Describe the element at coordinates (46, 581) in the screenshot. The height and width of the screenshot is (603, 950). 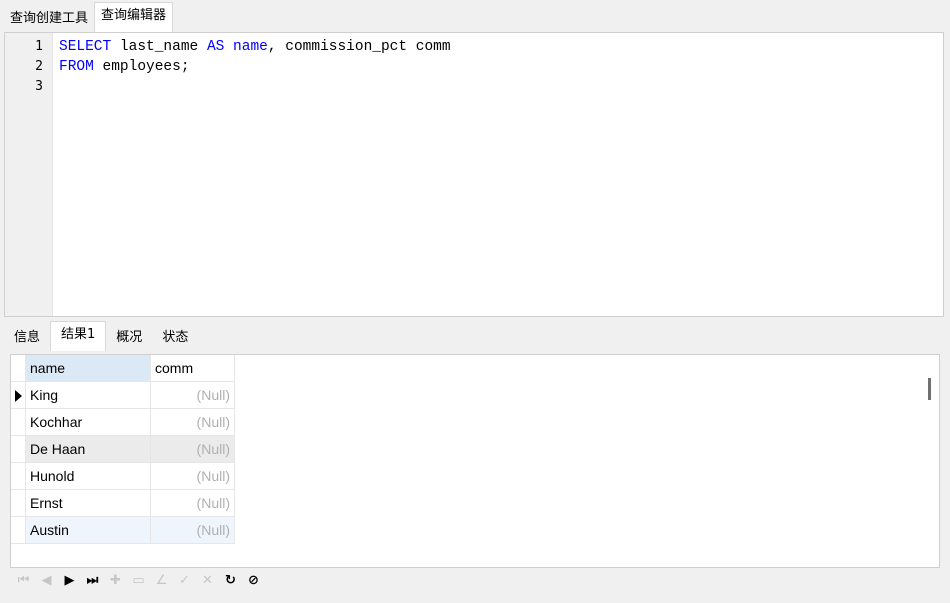
I see `prev-record-icon: ◀` at that location.